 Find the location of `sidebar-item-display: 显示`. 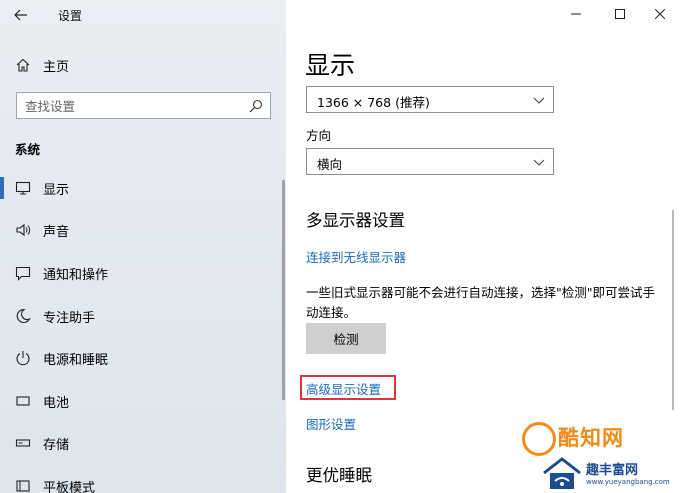

sidebar-item-display: 显示 is located at coordinates (143, 188).